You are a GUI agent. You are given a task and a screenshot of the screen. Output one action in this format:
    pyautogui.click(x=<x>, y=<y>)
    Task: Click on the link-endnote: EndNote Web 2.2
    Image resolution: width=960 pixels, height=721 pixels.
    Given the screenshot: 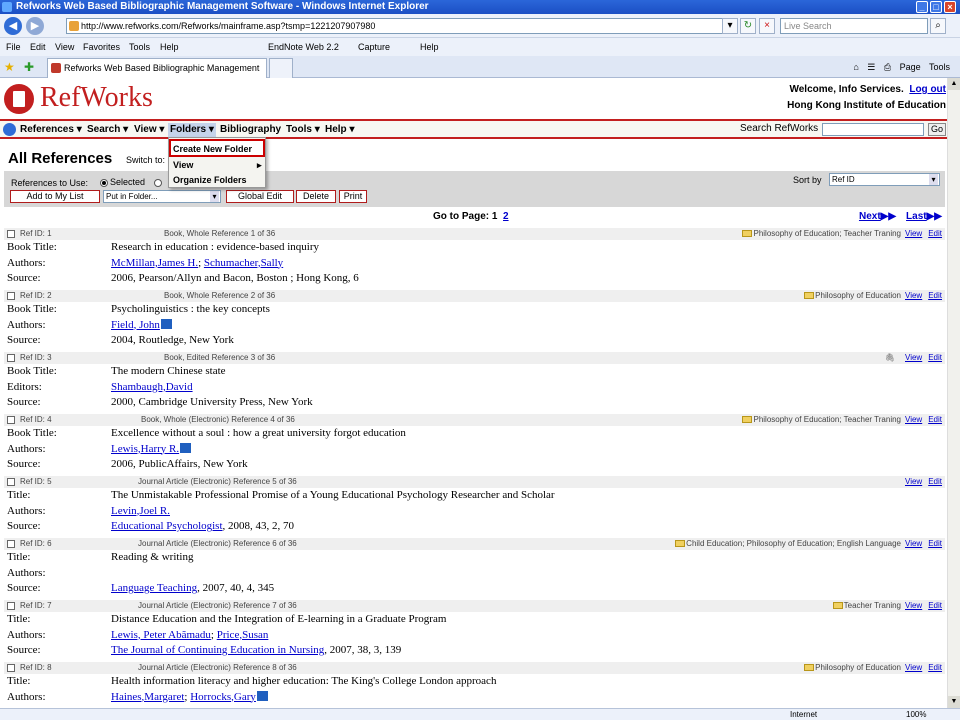 What is the action you would take?
    pyautogui.click(x=303, y=47)
    